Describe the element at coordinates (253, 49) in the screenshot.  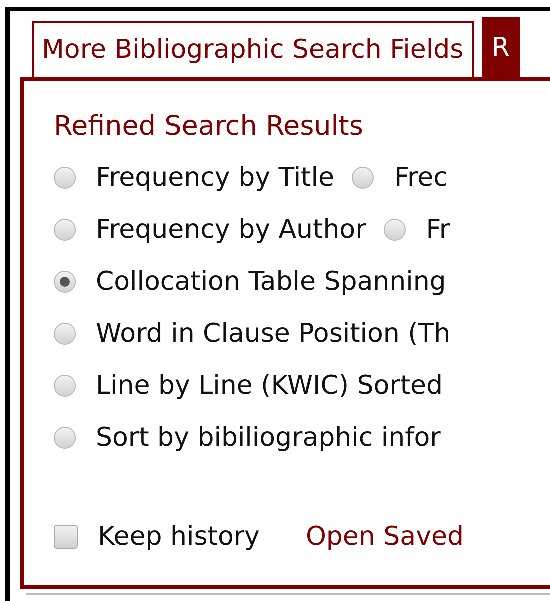
I see `tab: More Bibliographic Search Fields` at that location.